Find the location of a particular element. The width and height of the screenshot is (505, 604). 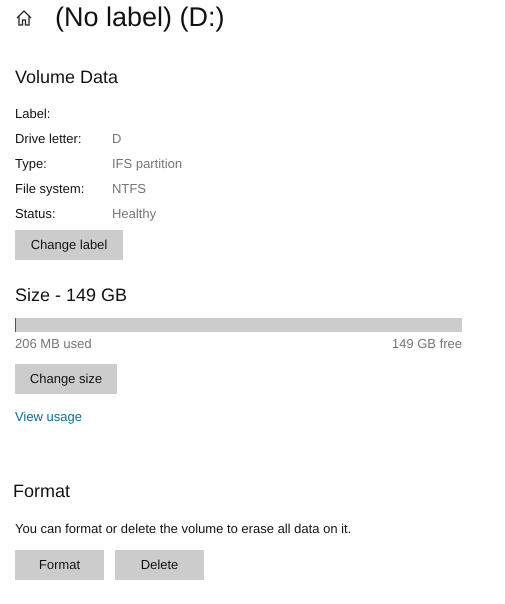

property-label: File system: is located at coordinates (50, 189).